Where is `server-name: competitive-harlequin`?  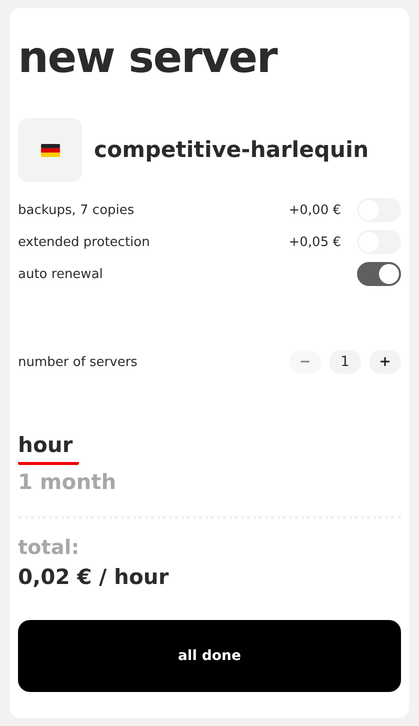 server-name: competitive-harlequin is located at coordinates (231, 150).